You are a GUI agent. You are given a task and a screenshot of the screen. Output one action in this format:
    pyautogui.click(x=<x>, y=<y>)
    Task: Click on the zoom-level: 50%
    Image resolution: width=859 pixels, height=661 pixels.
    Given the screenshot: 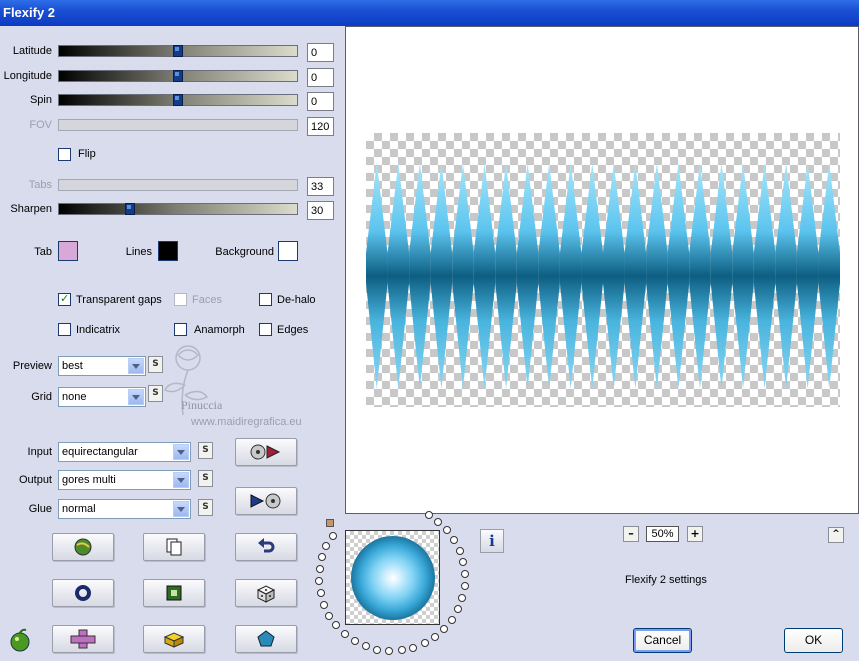 What is the action you would take?
    pyautogui.click(x=662, y=534)
    